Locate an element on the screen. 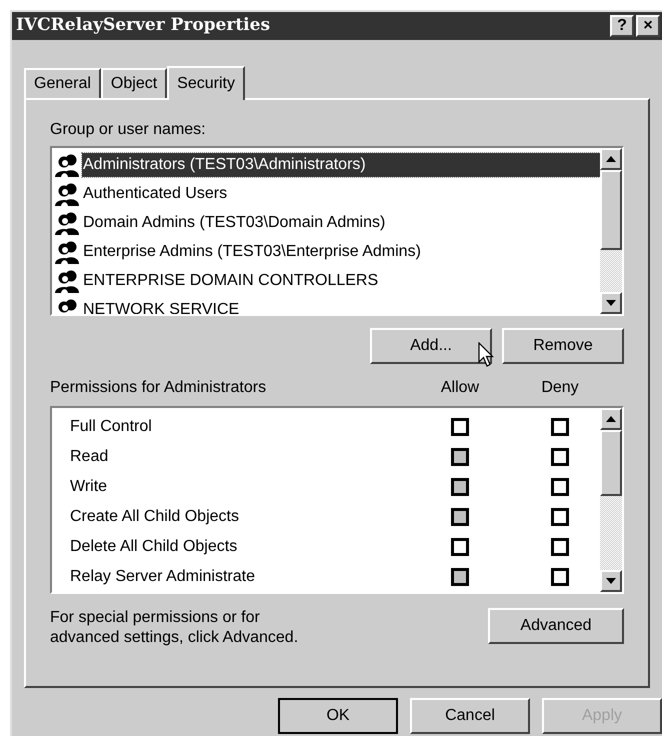 The height and width of the screenshot is (736, 662). tab: Object is located at coordinates (134, 83).